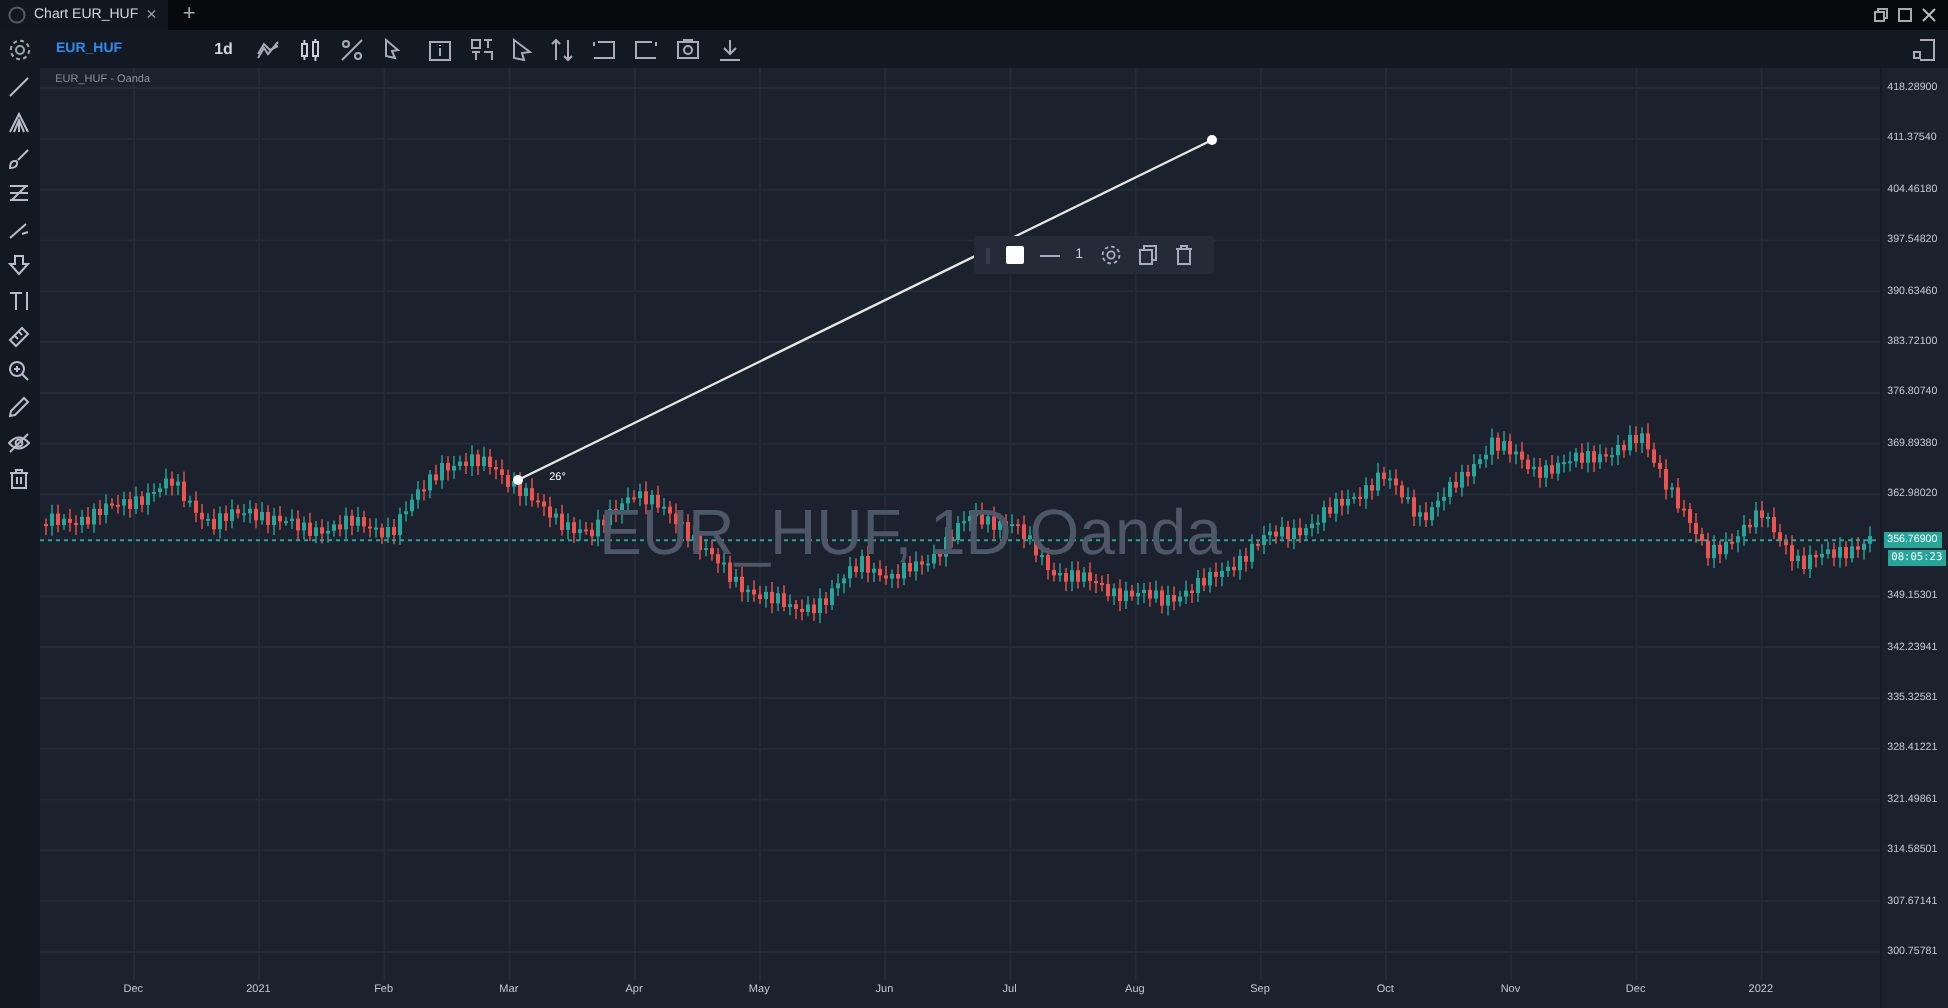 This screenshot has height=1008, width=1948. Describe the element at coordinates (19, 87) in the screenshot. I see `line-tool-icon` at that location.